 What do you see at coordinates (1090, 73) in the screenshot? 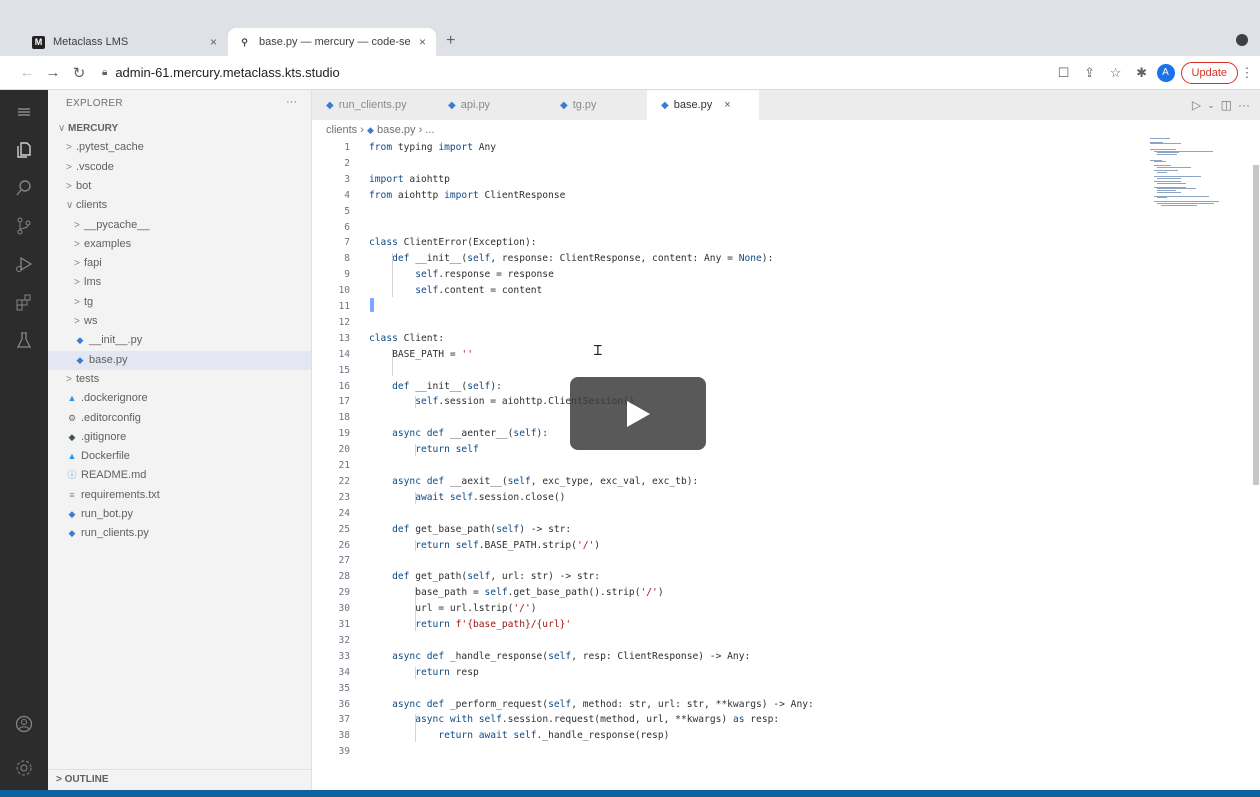
I see `share-icon: ⇪` at bounding box center [1090, 73].